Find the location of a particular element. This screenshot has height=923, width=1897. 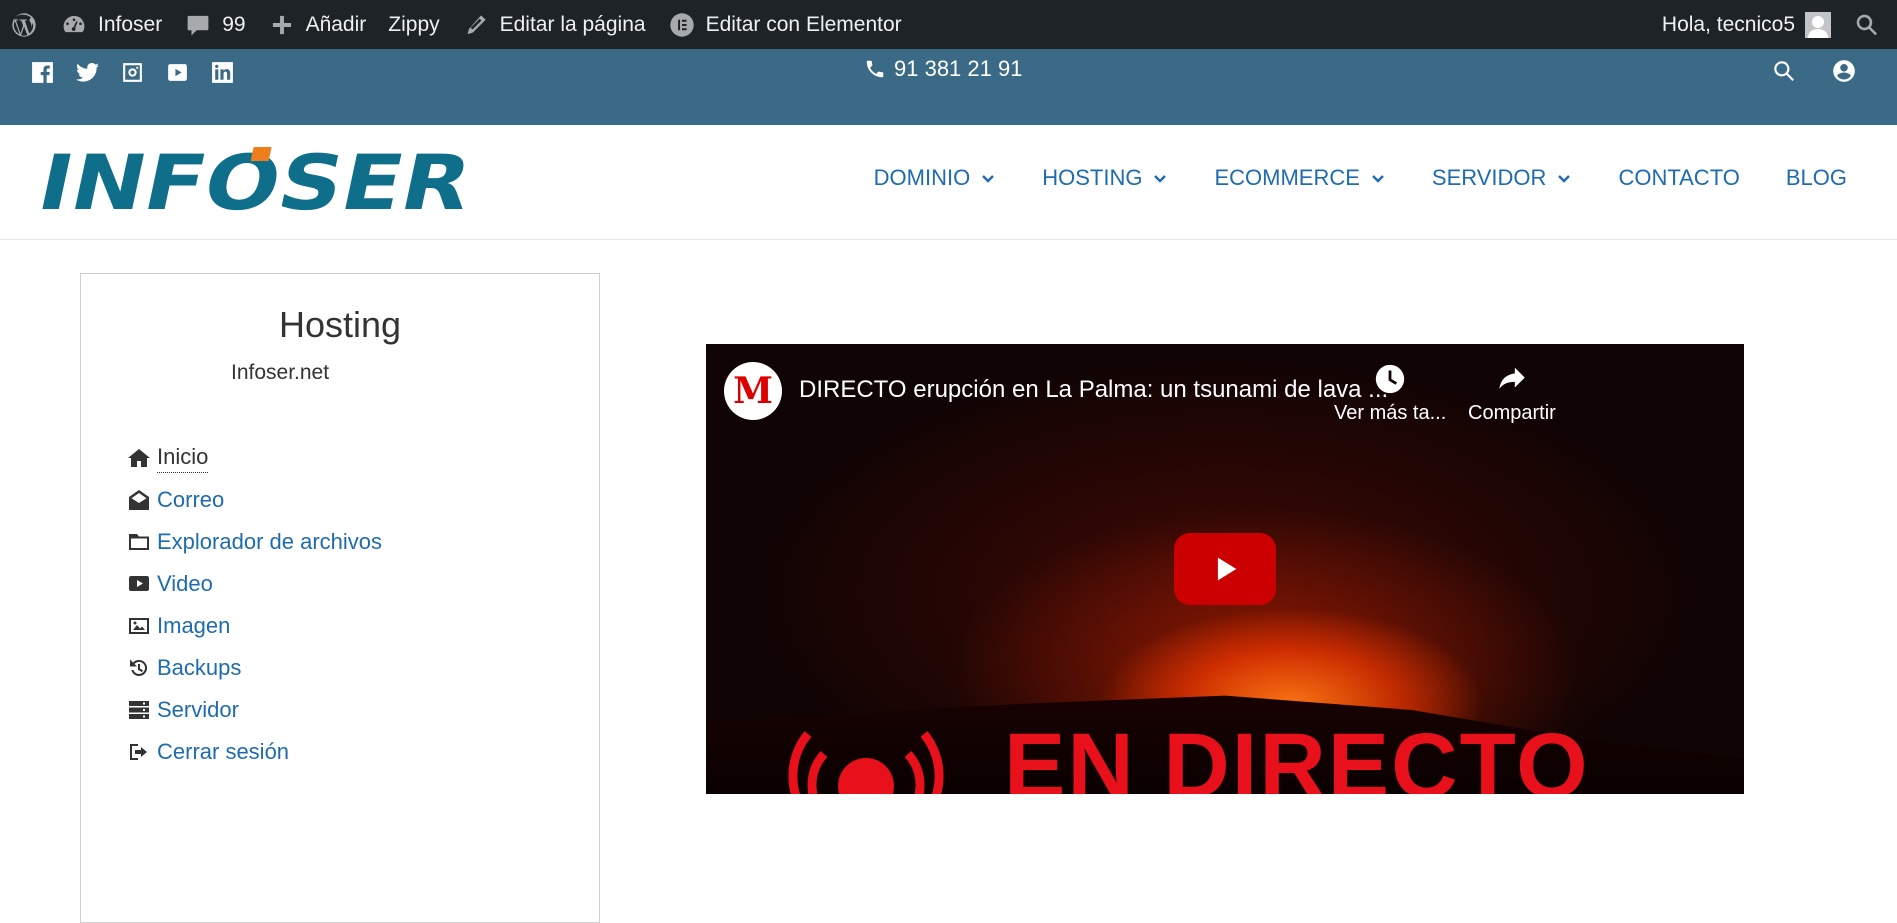

envelope-open-icon is located at coordinates (139, 500).